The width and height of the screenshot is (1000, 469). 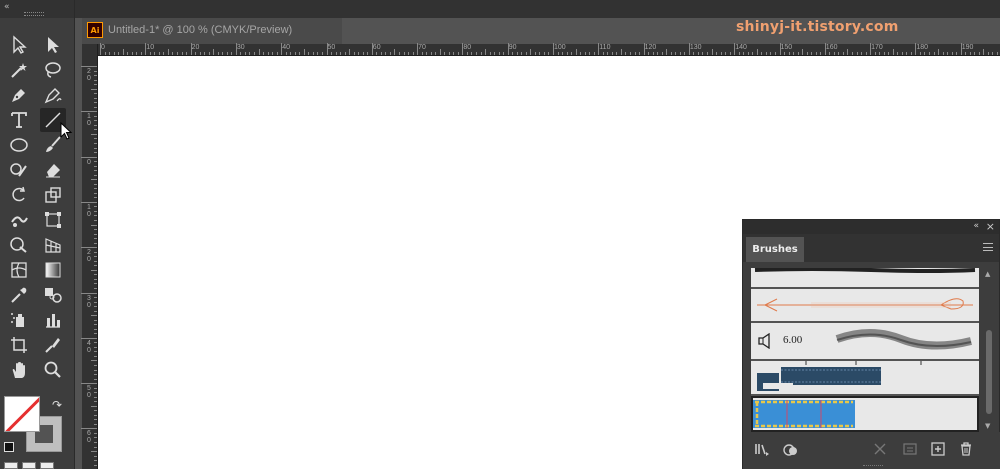 I want to click on brush-item-charcoal, so click(x=865, y=278).